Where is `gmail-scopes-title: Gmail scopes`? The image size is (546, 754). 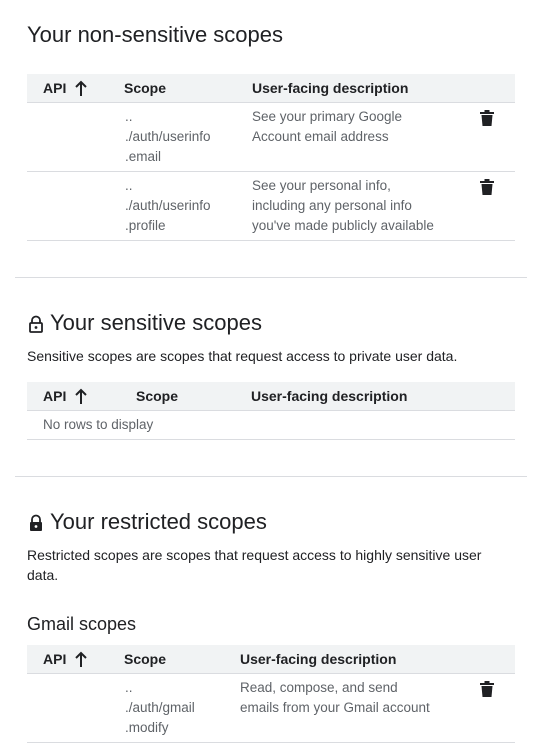 gmail-scopes-title: Gmail scopes is located at coordinates (82, 624).